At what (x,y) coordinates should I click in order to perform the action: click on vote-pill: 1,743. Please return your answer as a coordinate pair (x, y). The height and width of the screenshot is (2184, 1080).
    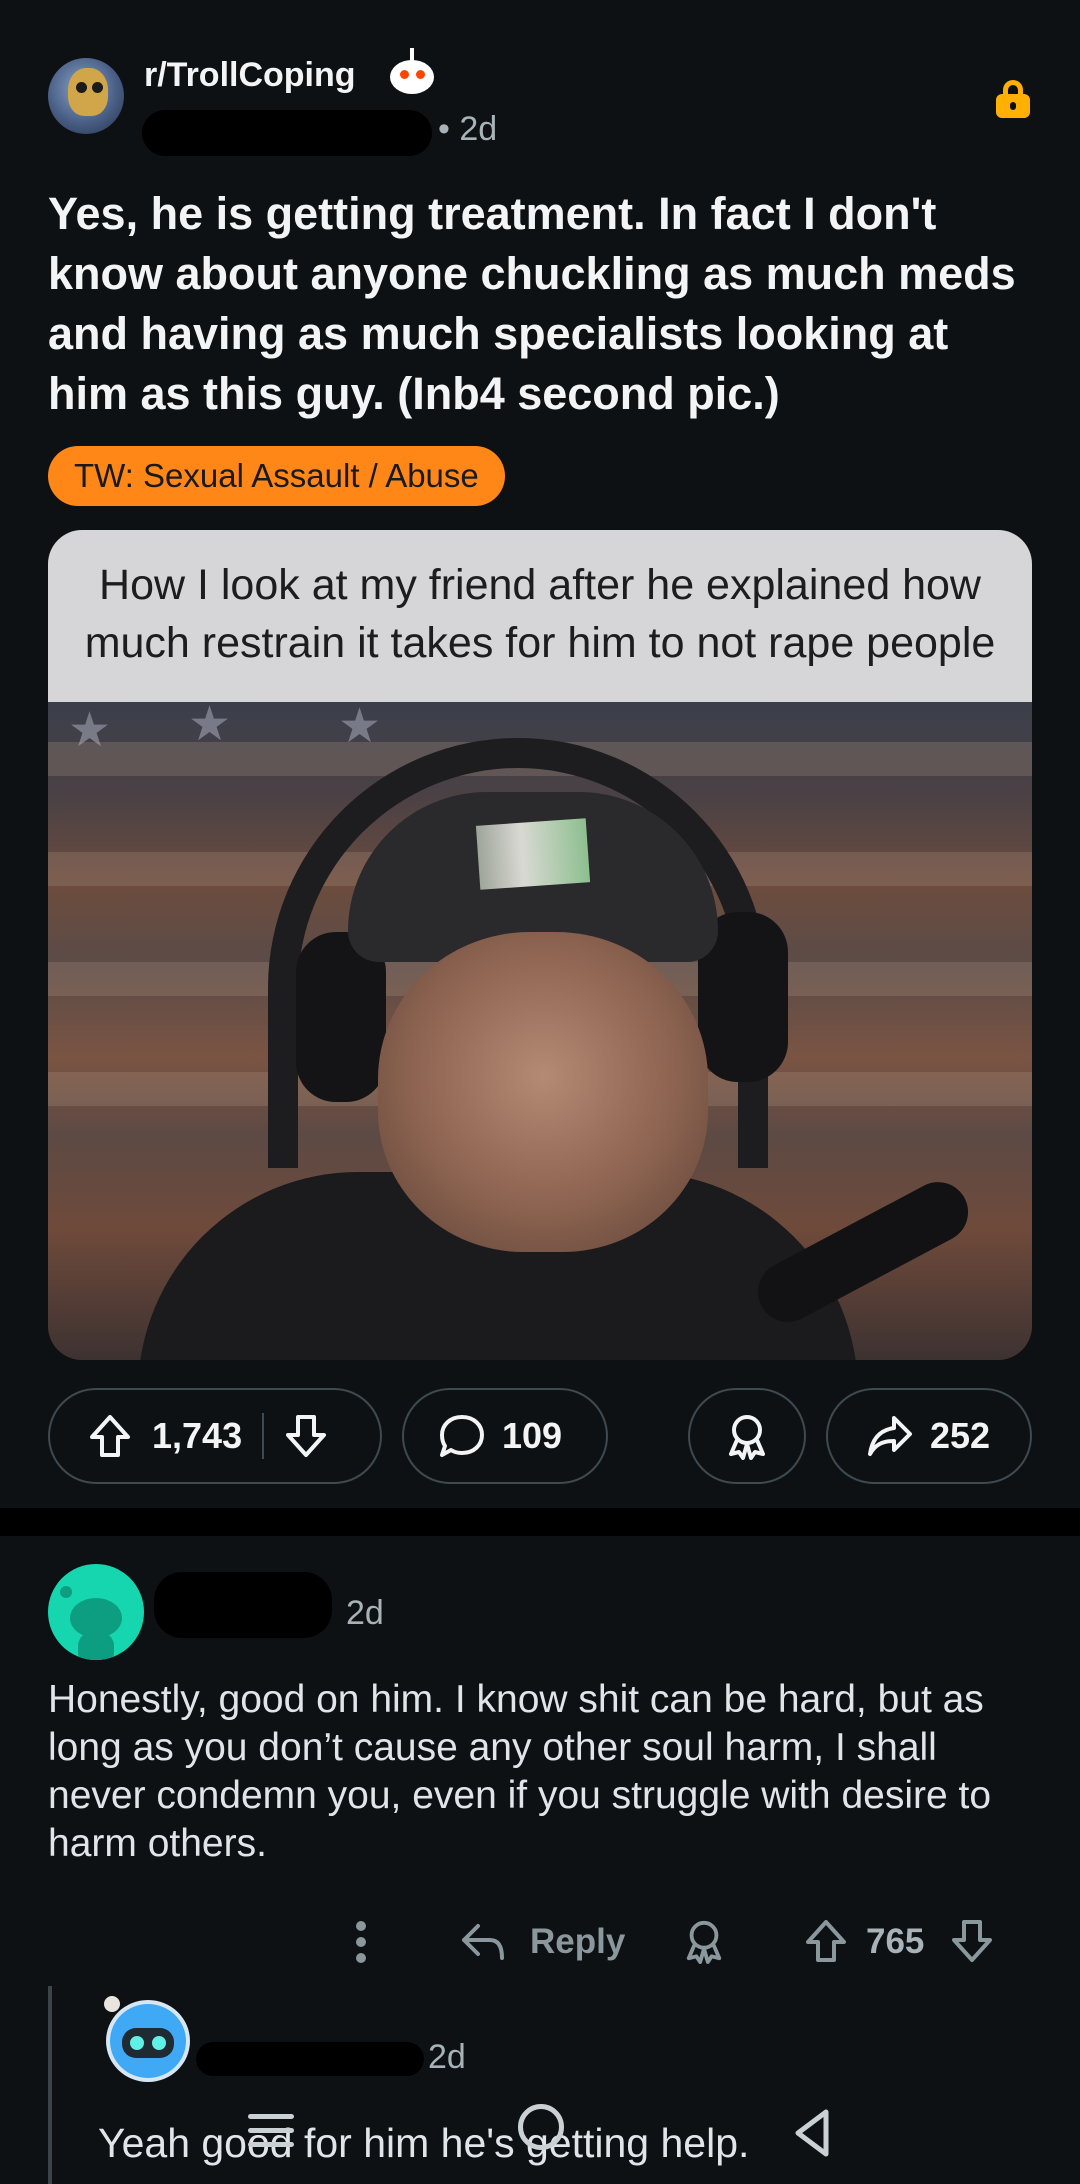
    Looking at the image, I should click on (215, 1436).